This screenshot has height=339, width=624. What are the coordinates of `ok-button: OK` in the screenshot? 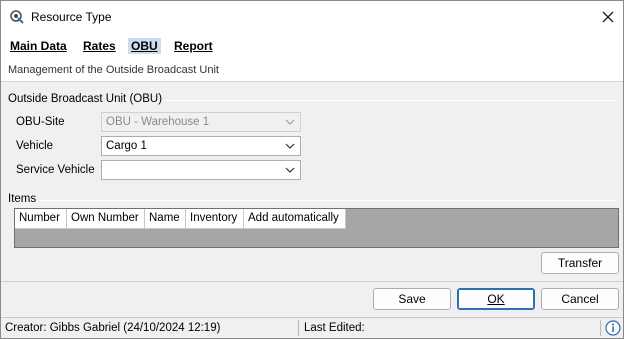 It's located at (496, 299).